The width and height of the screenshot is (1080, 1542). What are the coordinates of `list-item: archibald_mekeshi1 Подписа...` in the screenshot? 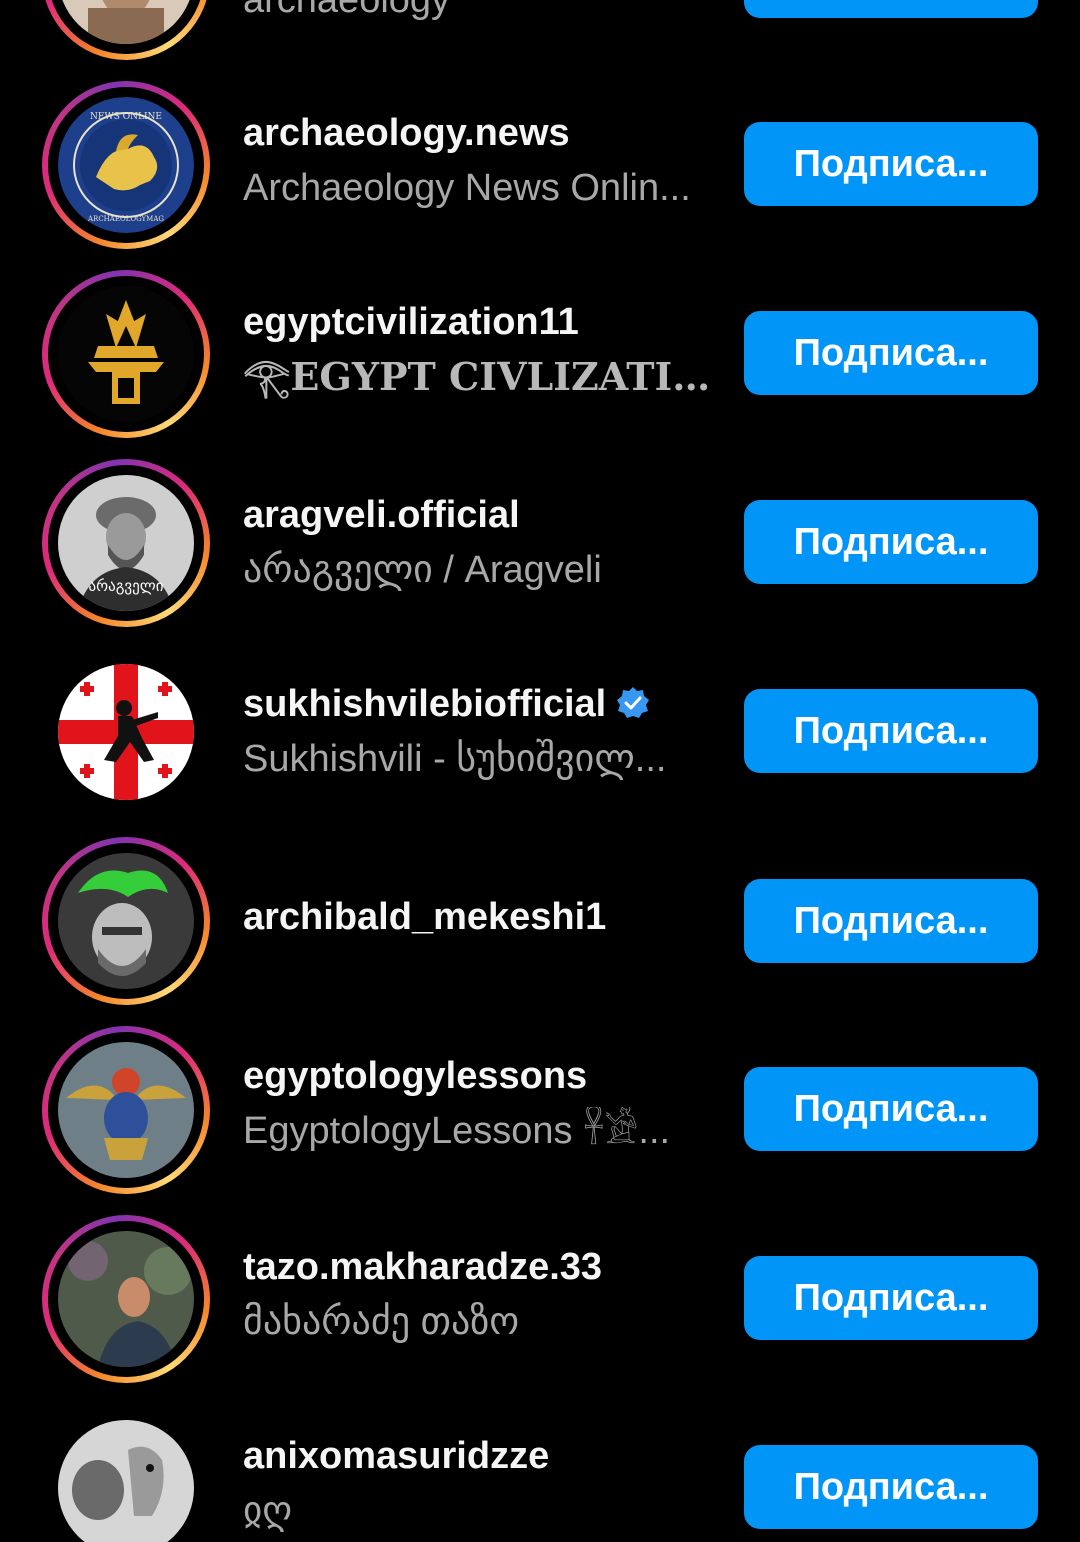 It's located at (540, 921).